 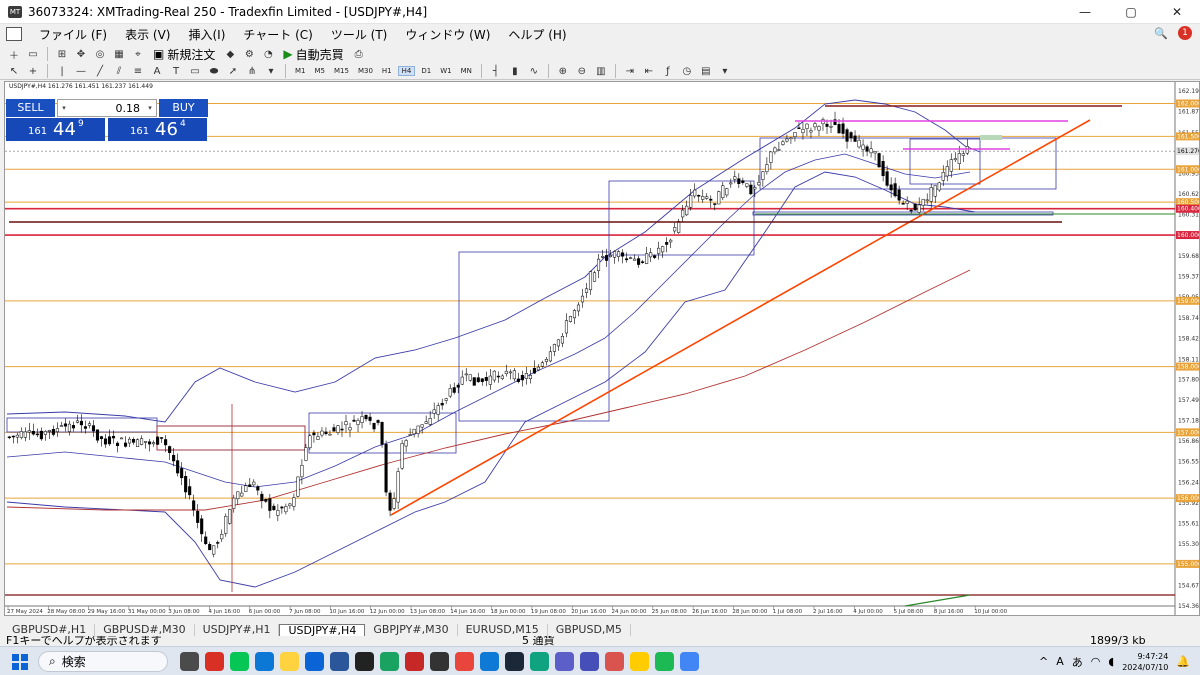 I want to click on xm-icon, so click(x=364, y=661).